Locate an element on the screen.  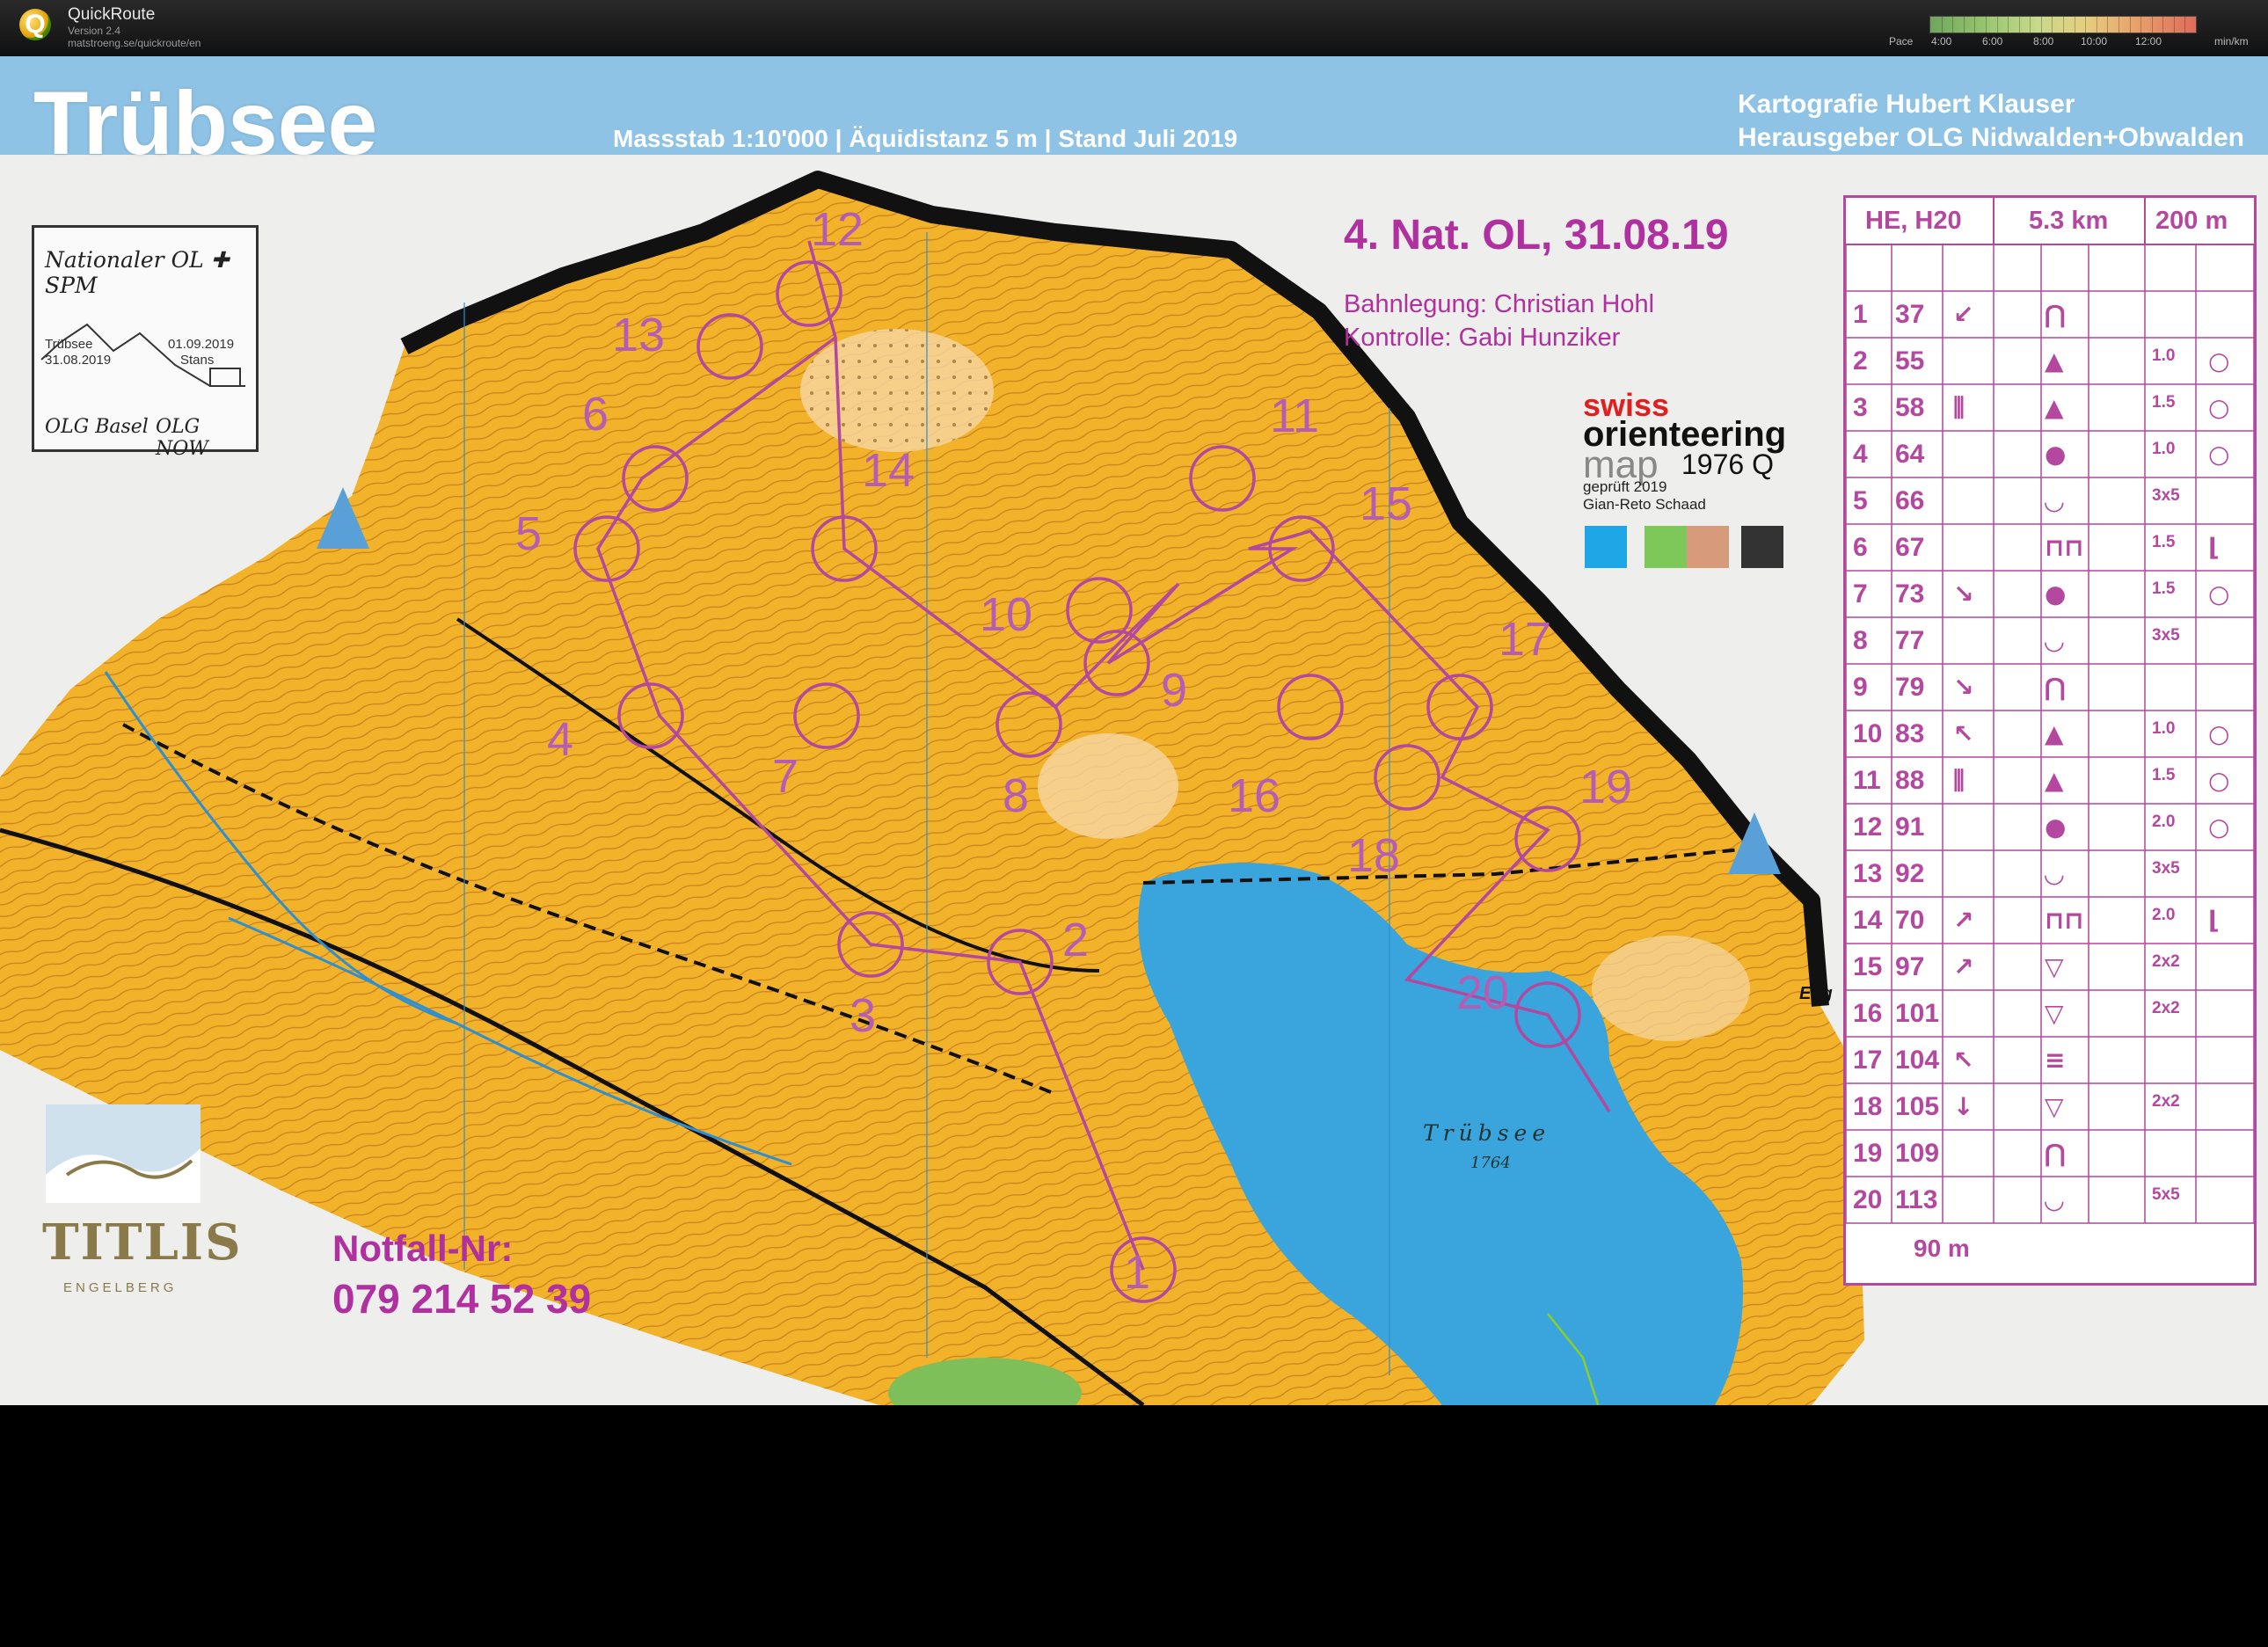
control-number: 15 is located at coordinates (1386, 503).